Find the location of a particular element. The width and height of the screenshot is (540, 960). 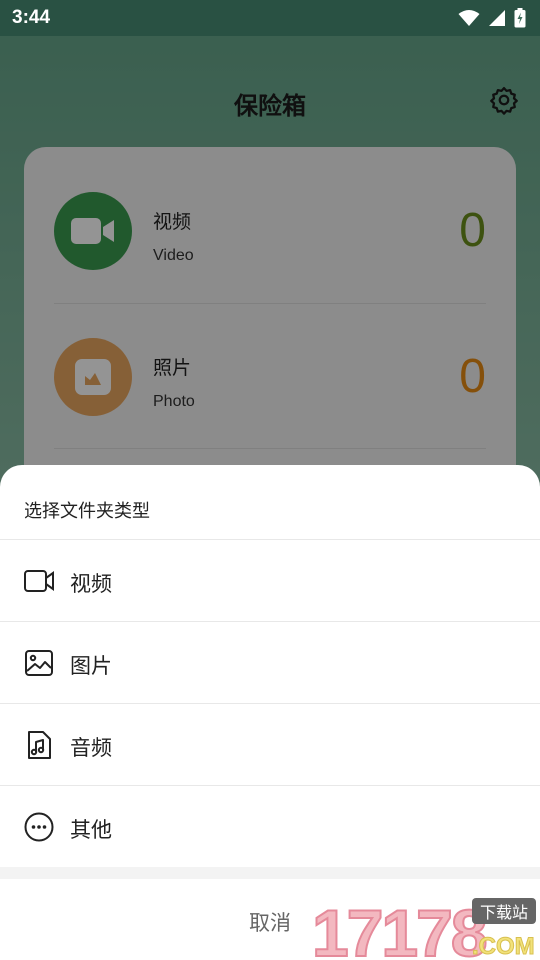

status-bar: 3:44 is located at coordinates (270, 18).